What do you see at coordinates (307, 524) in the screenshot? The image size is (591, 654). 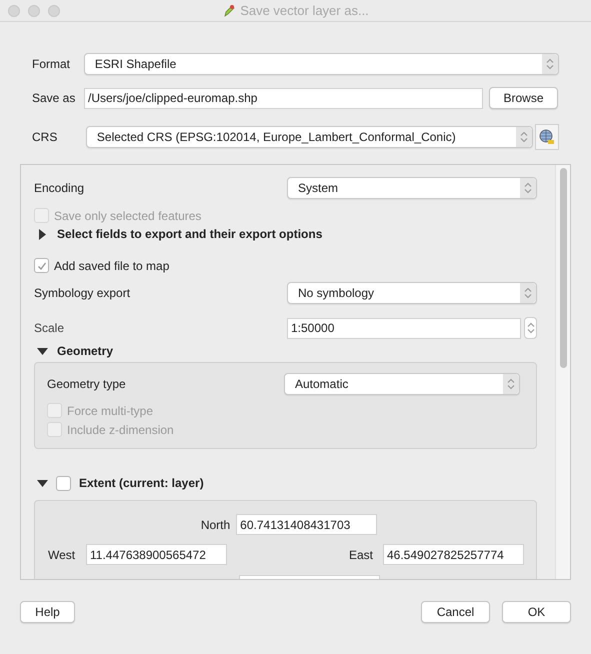 I see `north-field: 60.74131408431703` at bounding box center [307, 524].